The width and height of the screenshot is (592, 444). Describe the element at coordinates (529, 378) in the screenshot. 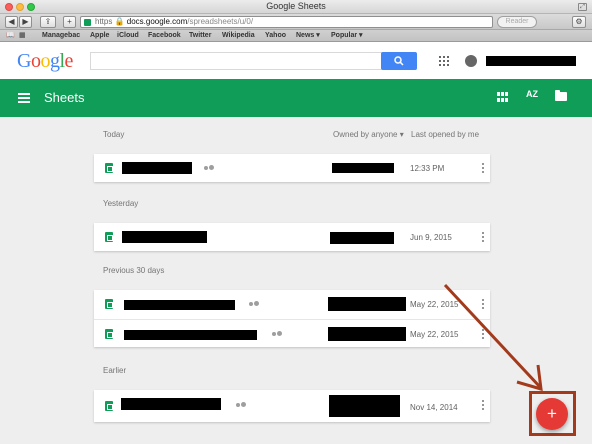

I see `annotation-arrow-head` at that location.